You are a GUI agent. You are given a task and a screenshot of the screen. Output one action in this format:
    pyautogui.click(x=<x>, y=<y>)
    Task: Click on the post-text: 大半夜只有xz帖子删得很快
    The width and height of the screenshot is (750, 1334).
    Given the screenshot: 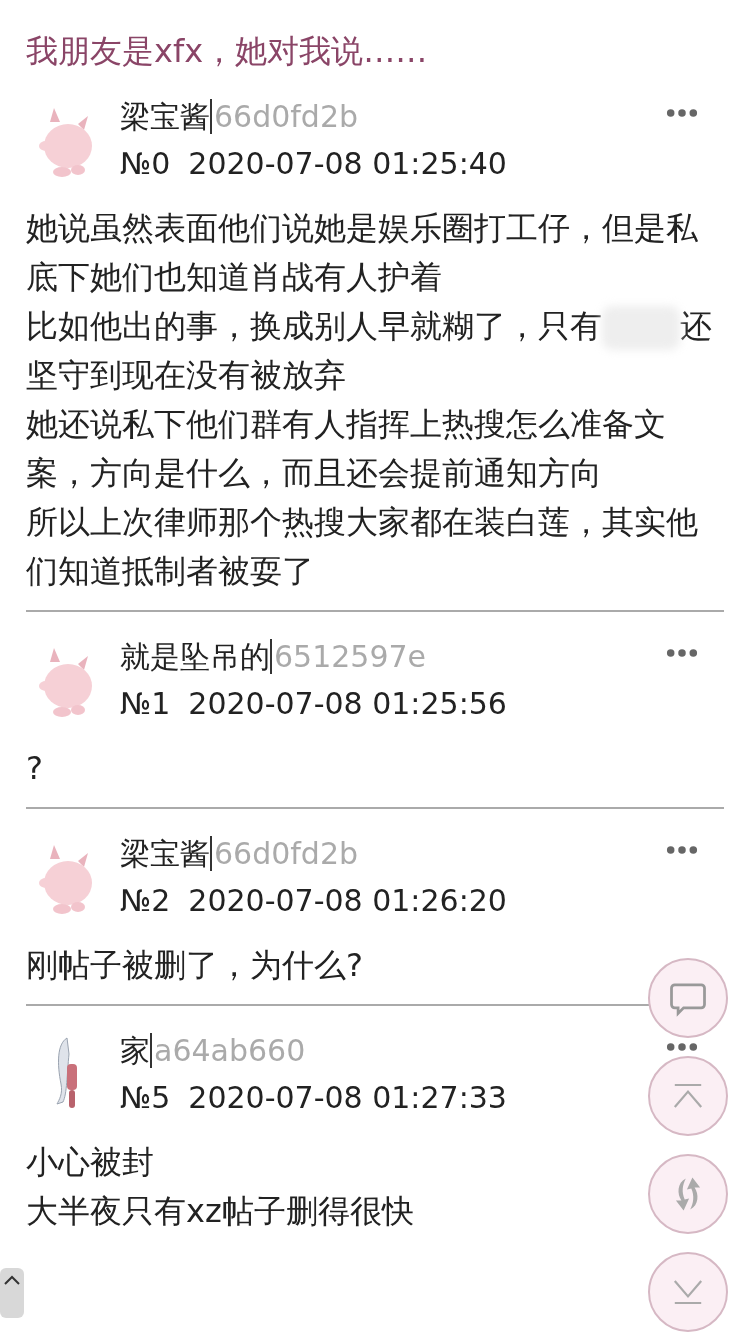 What is the action you would take?
    pyautogui.click(x=220, y=1211)
    